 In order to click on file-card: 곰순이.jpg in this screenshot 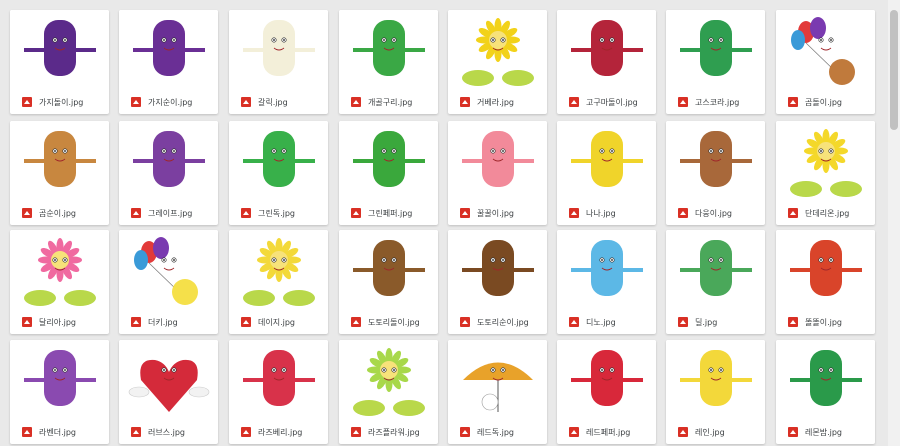, I will do `click(59, 173)`.